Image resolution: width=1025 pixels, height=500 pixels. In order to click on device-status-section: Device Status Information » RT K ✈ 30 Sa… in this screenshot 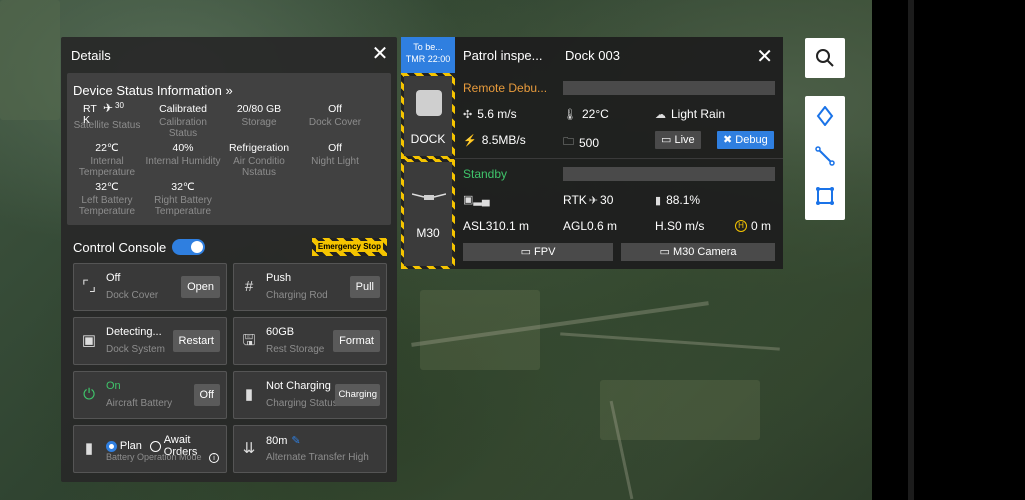, I will do `click(229, 149)`.